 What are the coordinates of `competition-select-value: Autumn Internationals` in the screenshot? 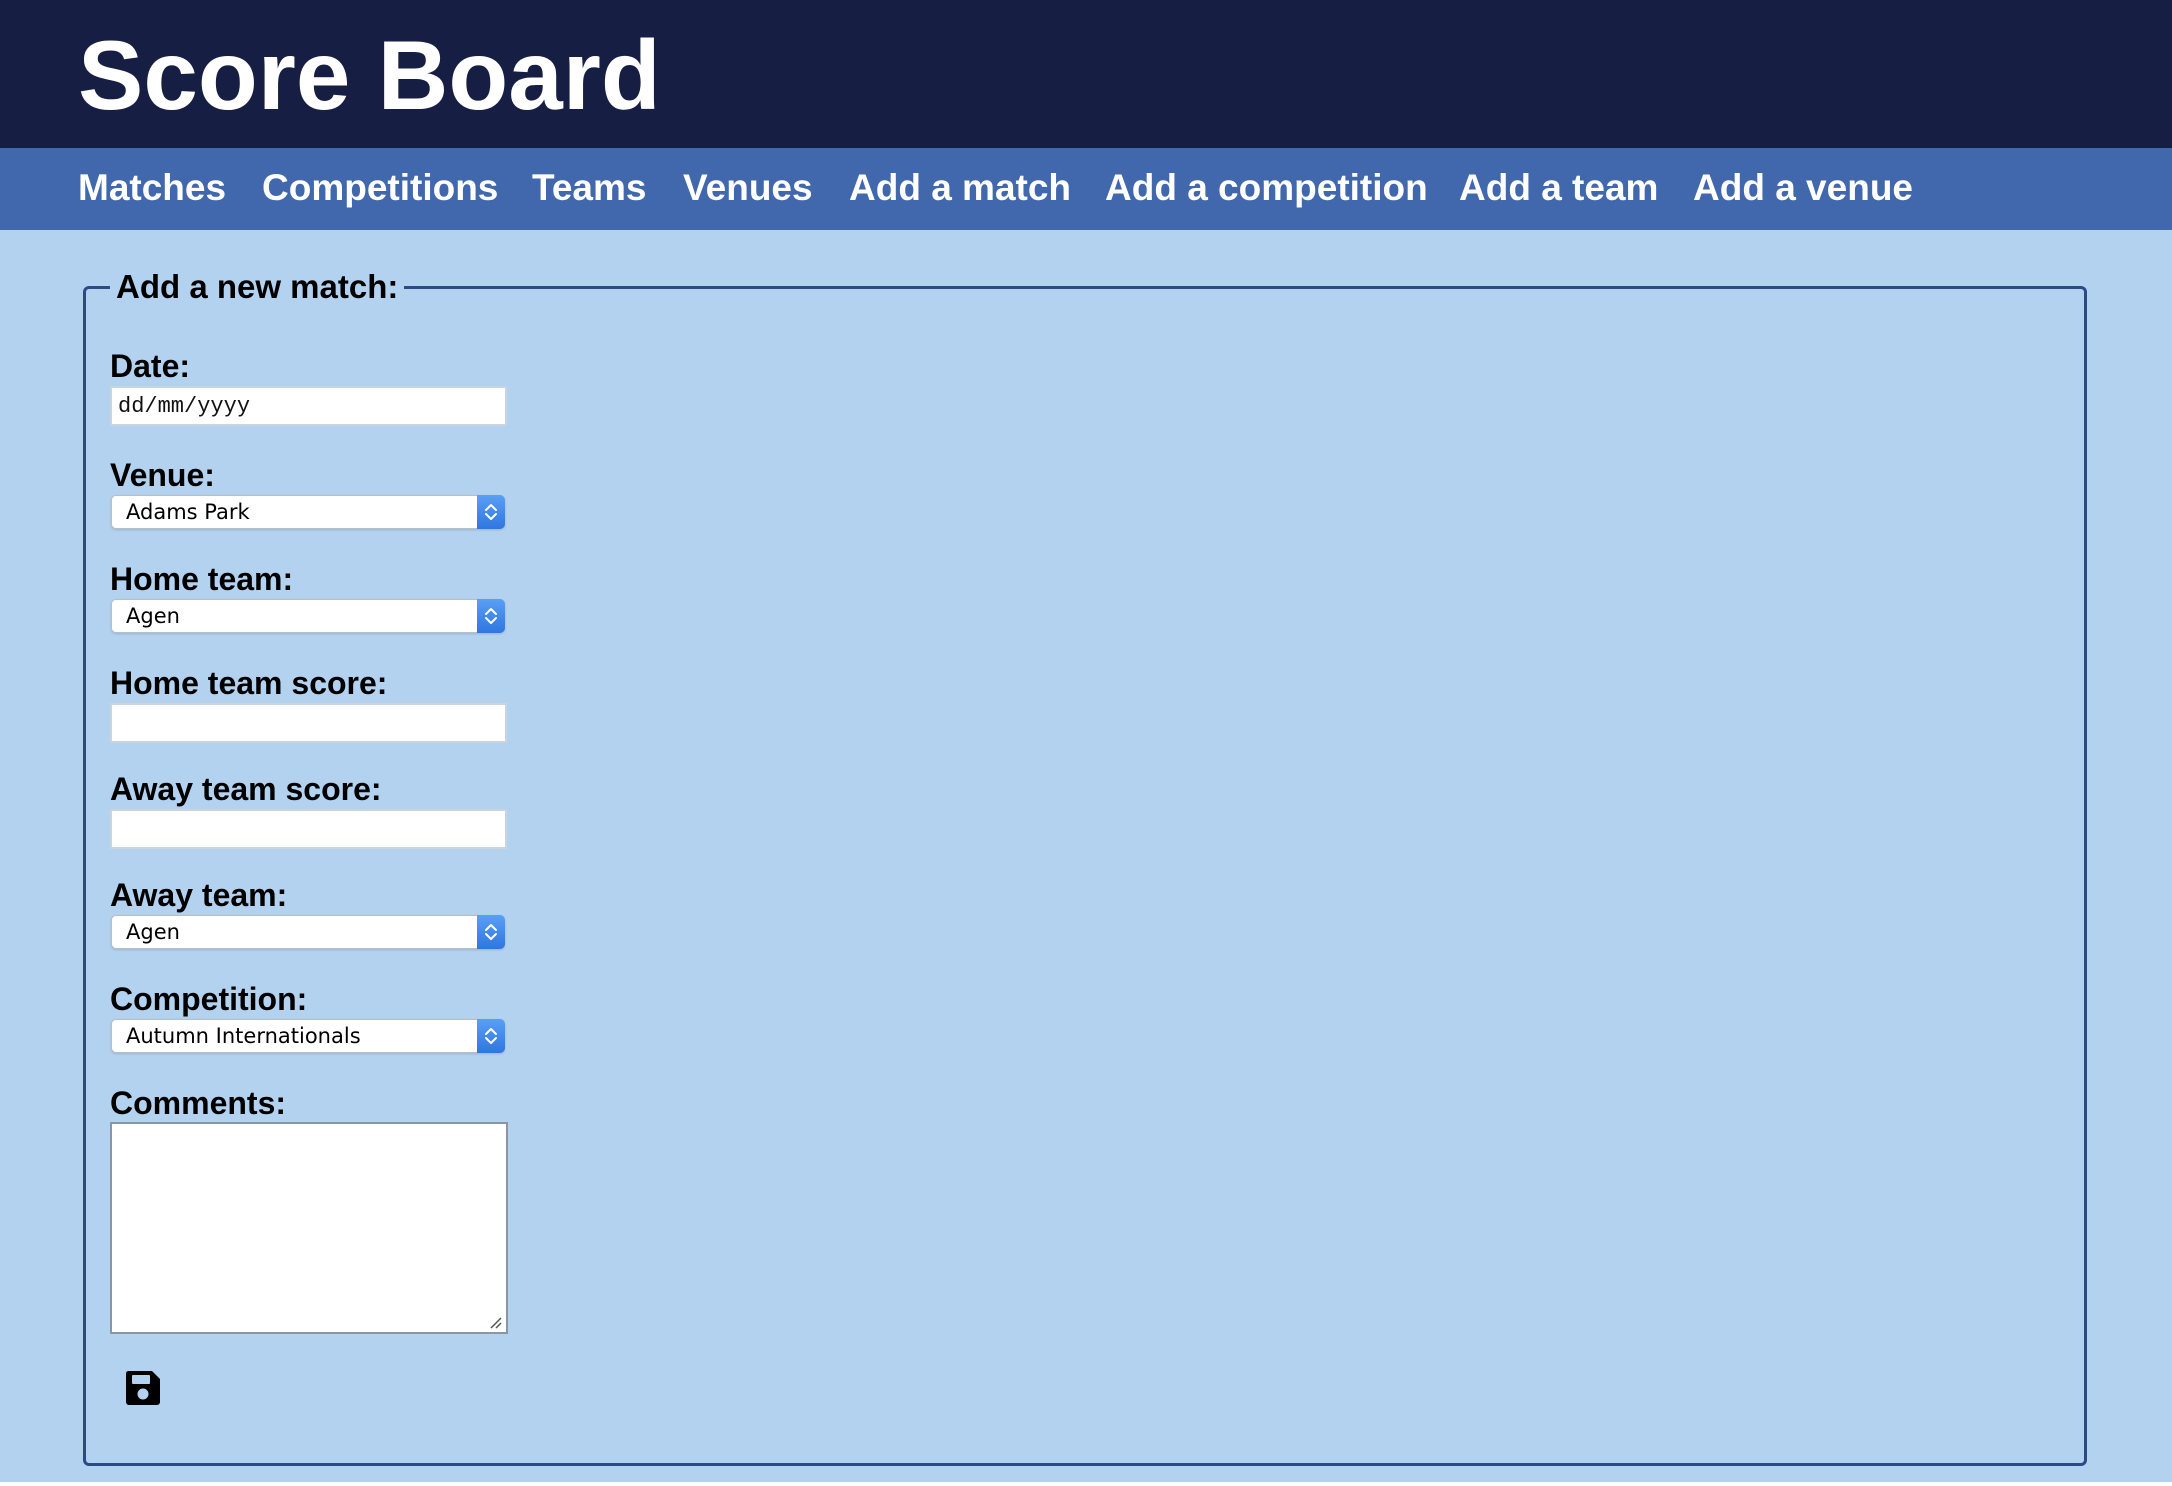 It's located at (243, 1036).